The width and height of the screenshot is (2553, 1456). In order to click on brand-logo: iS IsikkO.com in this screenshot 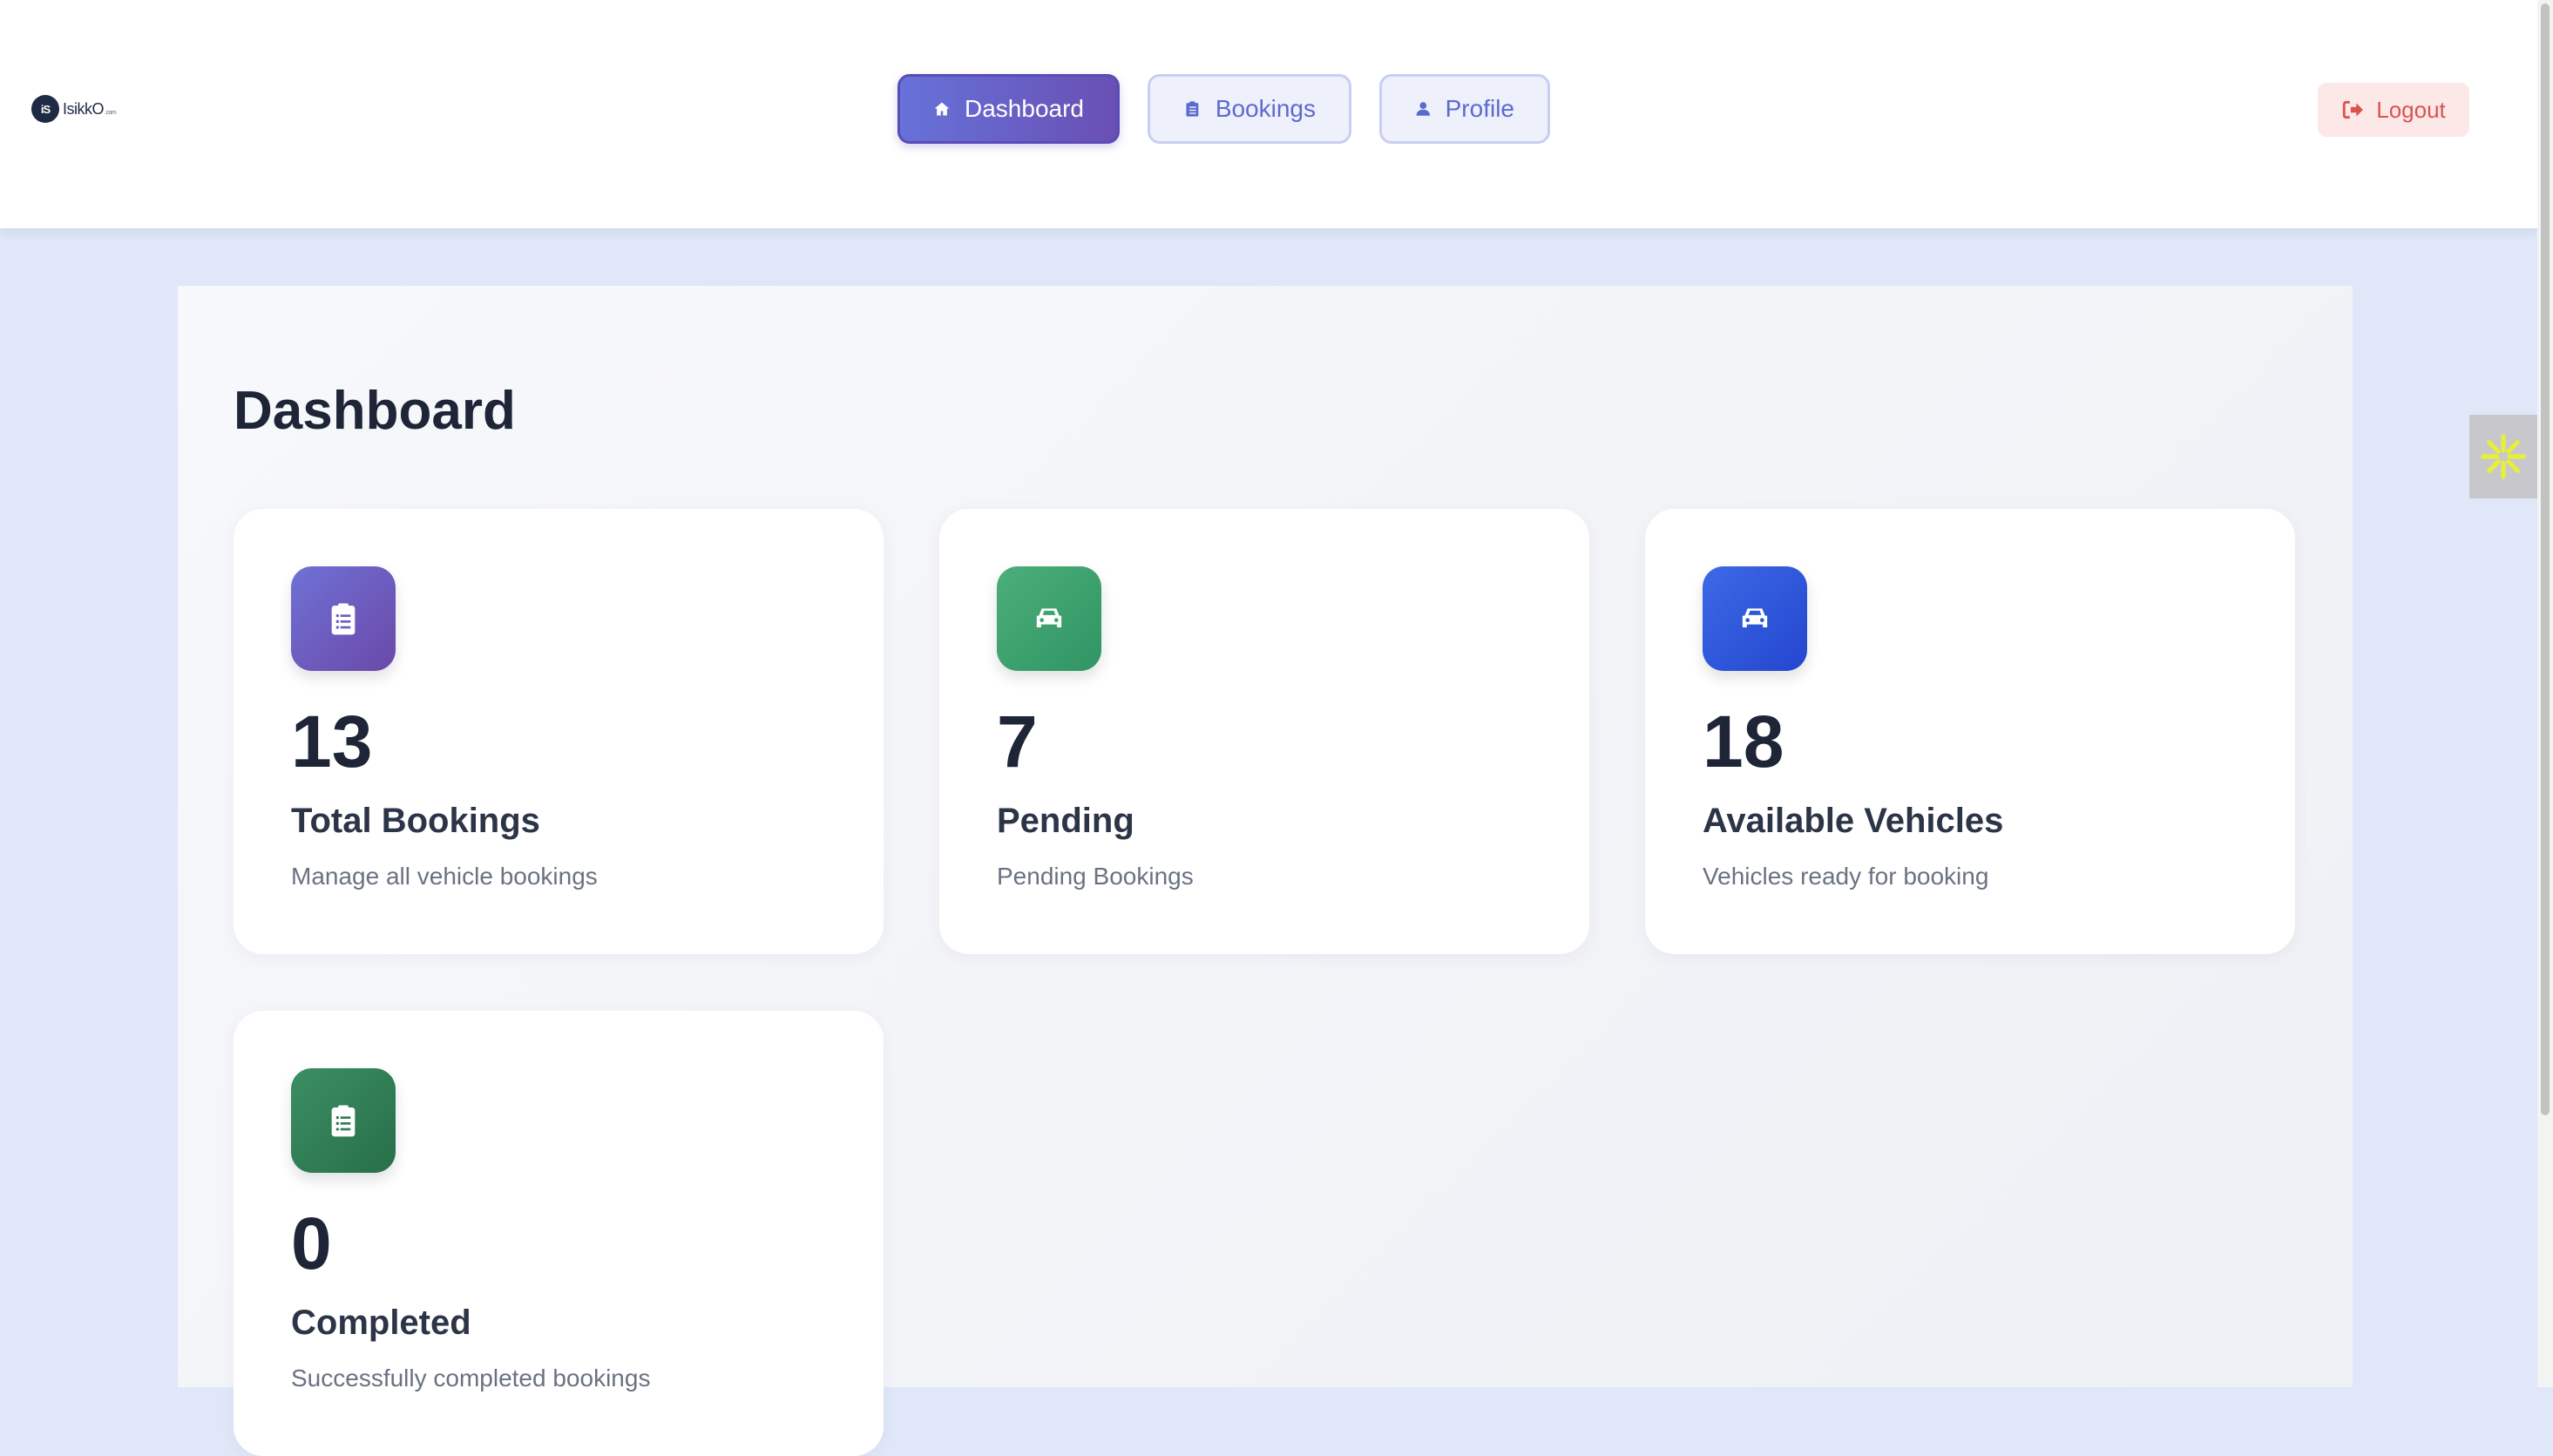, I will do `click(74, 109)`.